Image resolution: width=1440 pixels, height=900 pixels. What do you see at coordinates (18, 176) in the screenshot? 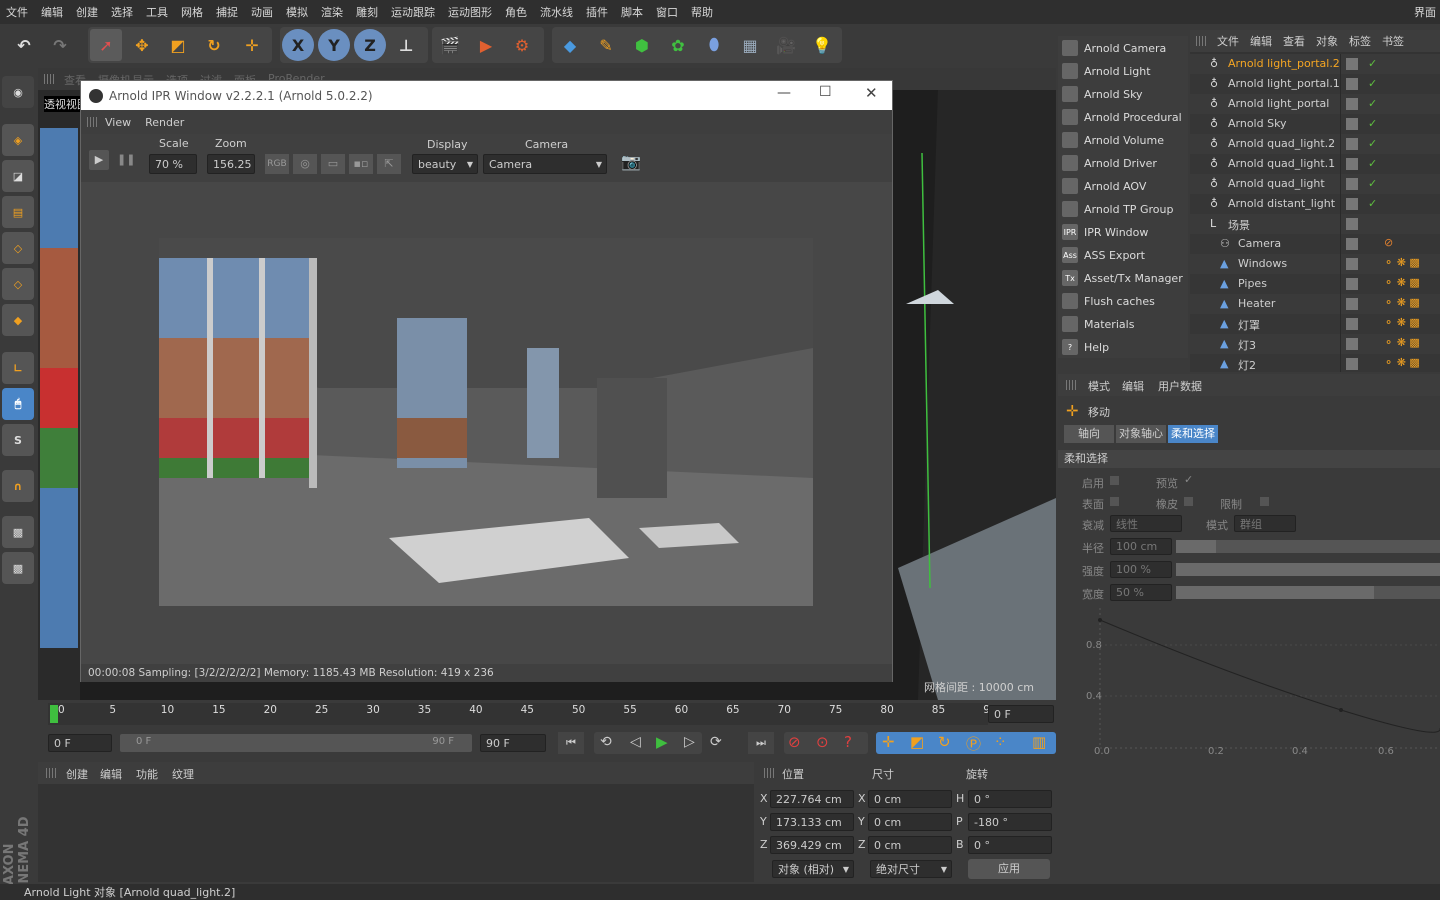
I see `texture-mode-icon: ◪` at bounding box center [18, 176].